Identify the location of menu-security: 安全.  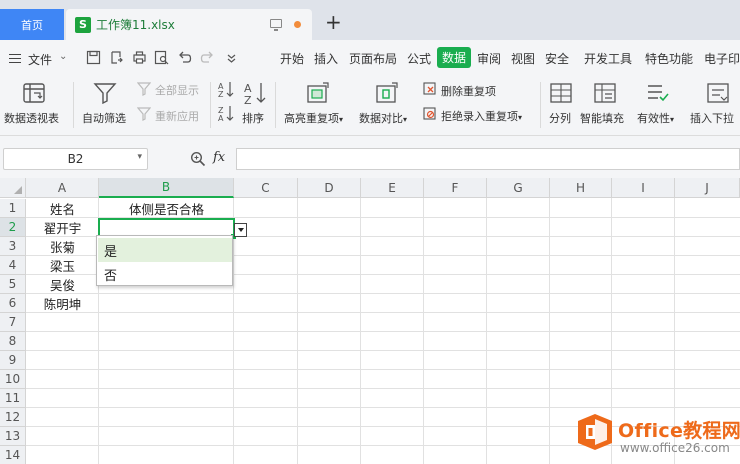
(557, 58).